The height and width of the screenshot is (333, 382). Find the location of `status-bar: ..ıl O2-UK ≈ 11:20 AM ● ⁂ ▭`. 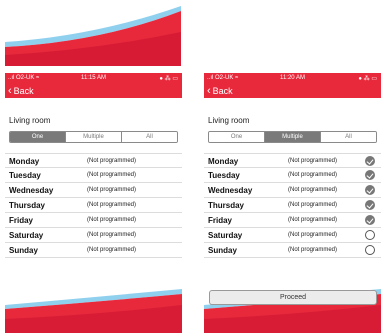

status-bar: ..ıl O2-UK ≈ 11:20 AM ● ⁂ ▭ is located at coordinates (292, 79).